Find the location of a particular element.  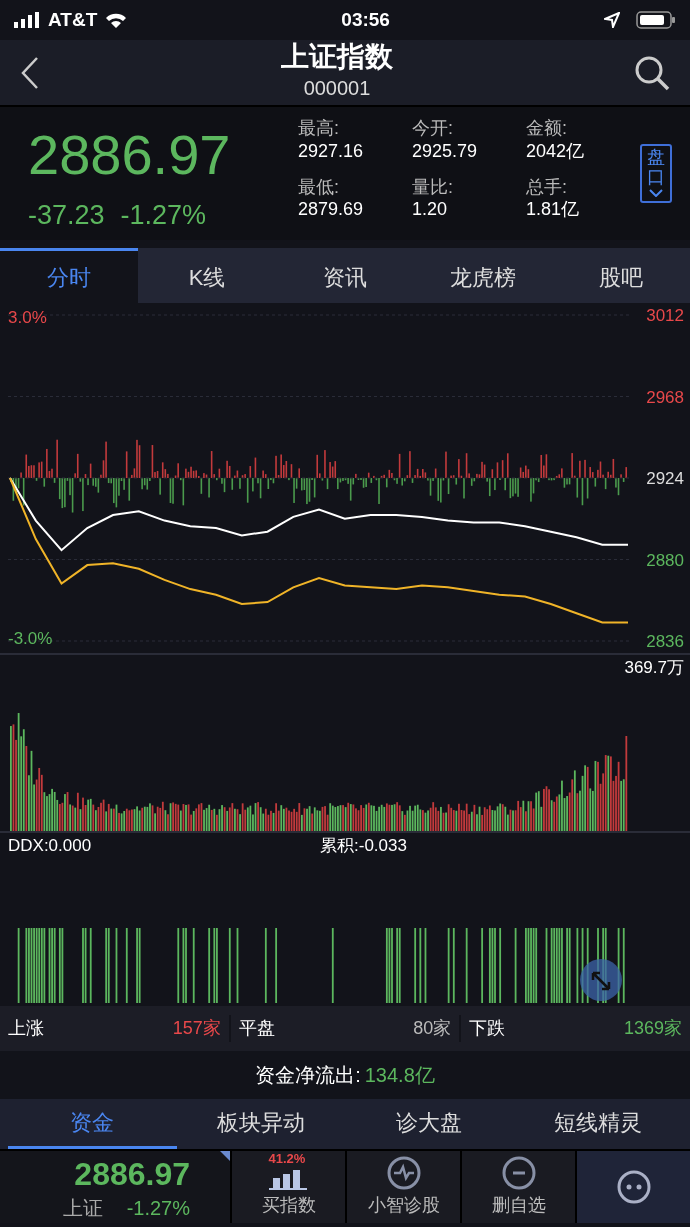

percent-text: 41.2% is located at coordinates (287, 1158).